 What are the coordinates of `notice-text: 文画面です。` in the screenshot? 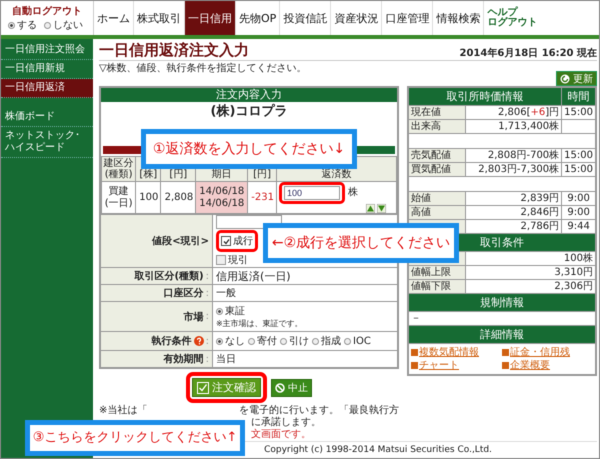 It's located at (281, 435).